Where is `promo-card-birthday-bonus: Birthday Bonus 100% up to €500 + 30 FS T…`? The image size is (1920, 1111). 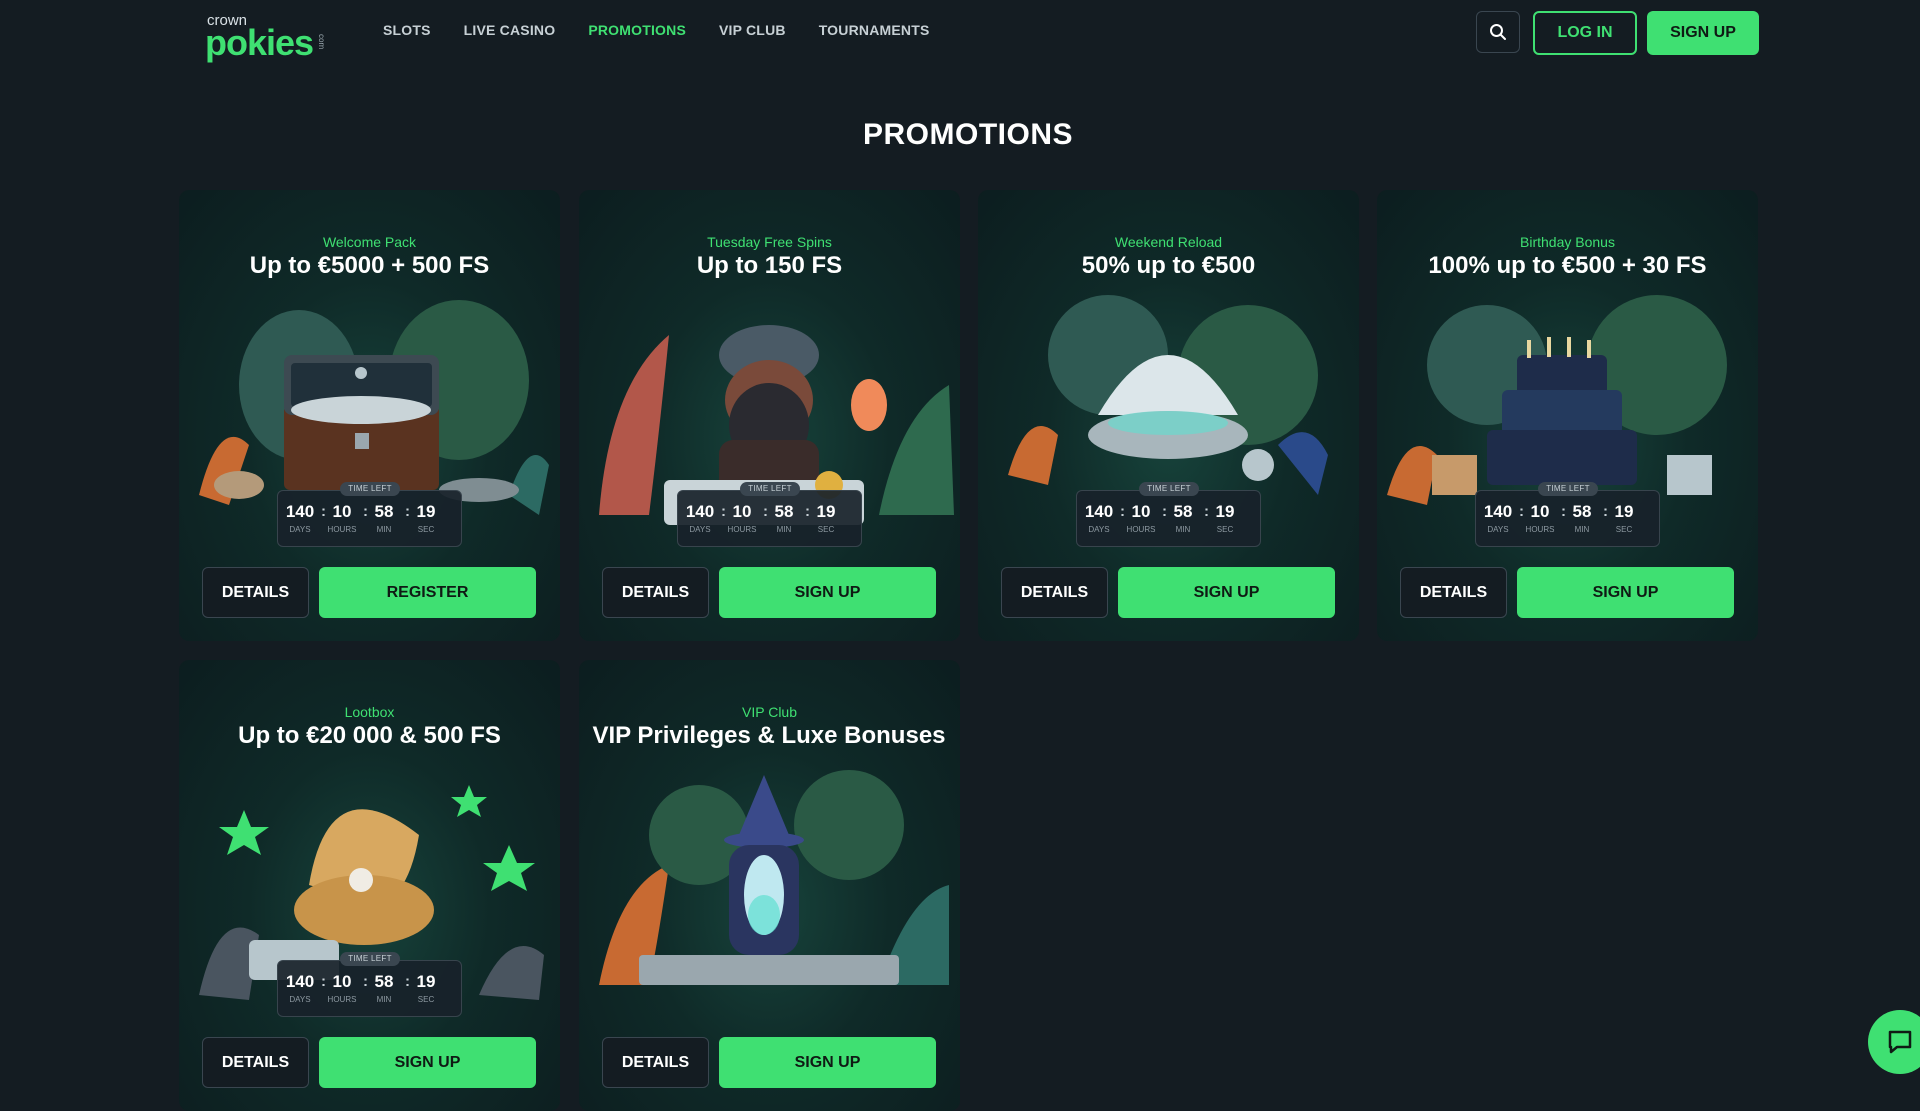 promo-card-birthday-bonus: Birthday Bonus 100% up to €500 + 30 FS T… is located at coordinates (1567, 415).